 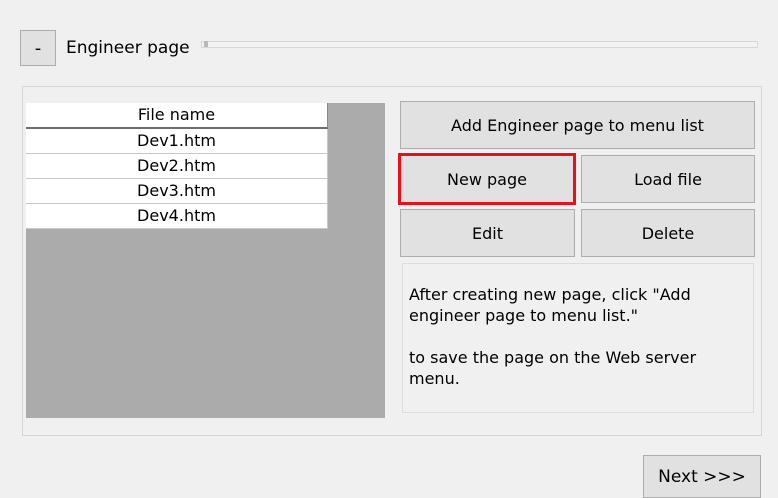 I want to click on new-page-button: New page, so click(x=487, y=179).